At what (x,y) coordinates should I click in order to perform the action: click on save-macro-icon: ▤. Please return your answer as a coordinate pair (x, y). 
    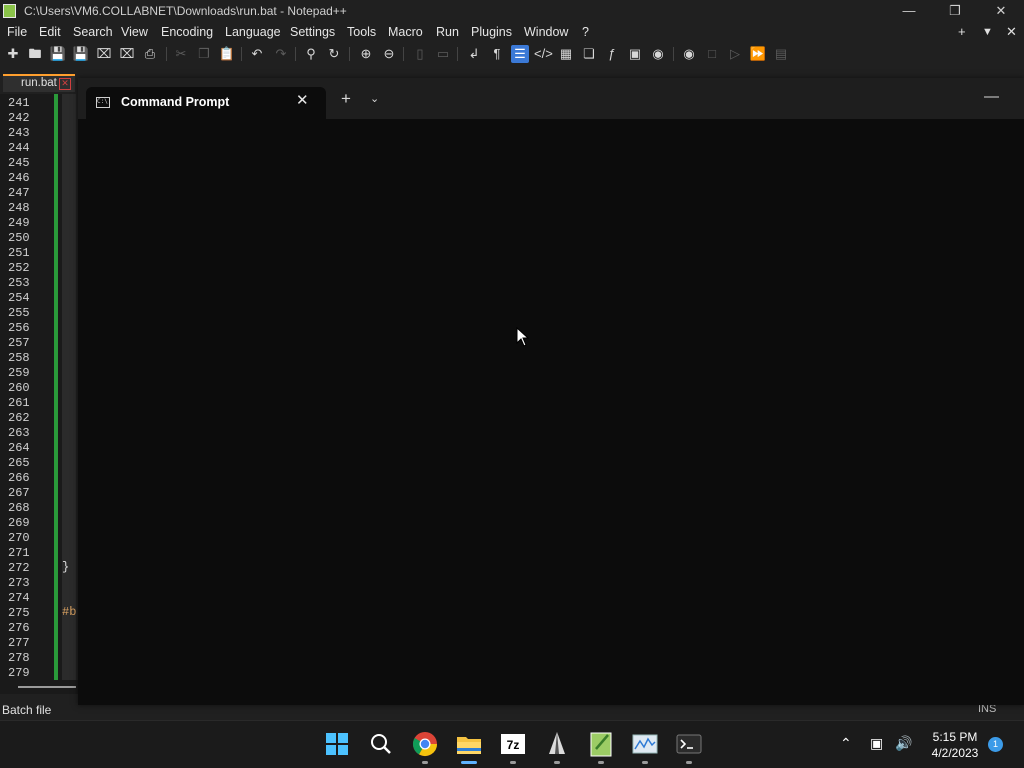
    Looking at the image, I should click on (781, 54).